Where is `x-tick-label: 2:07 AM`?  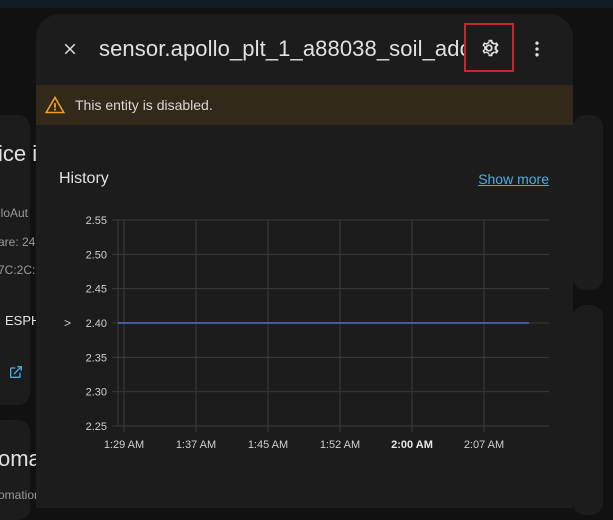 x-tick-label: 2:07 AM is located at coordinates (484, 445).